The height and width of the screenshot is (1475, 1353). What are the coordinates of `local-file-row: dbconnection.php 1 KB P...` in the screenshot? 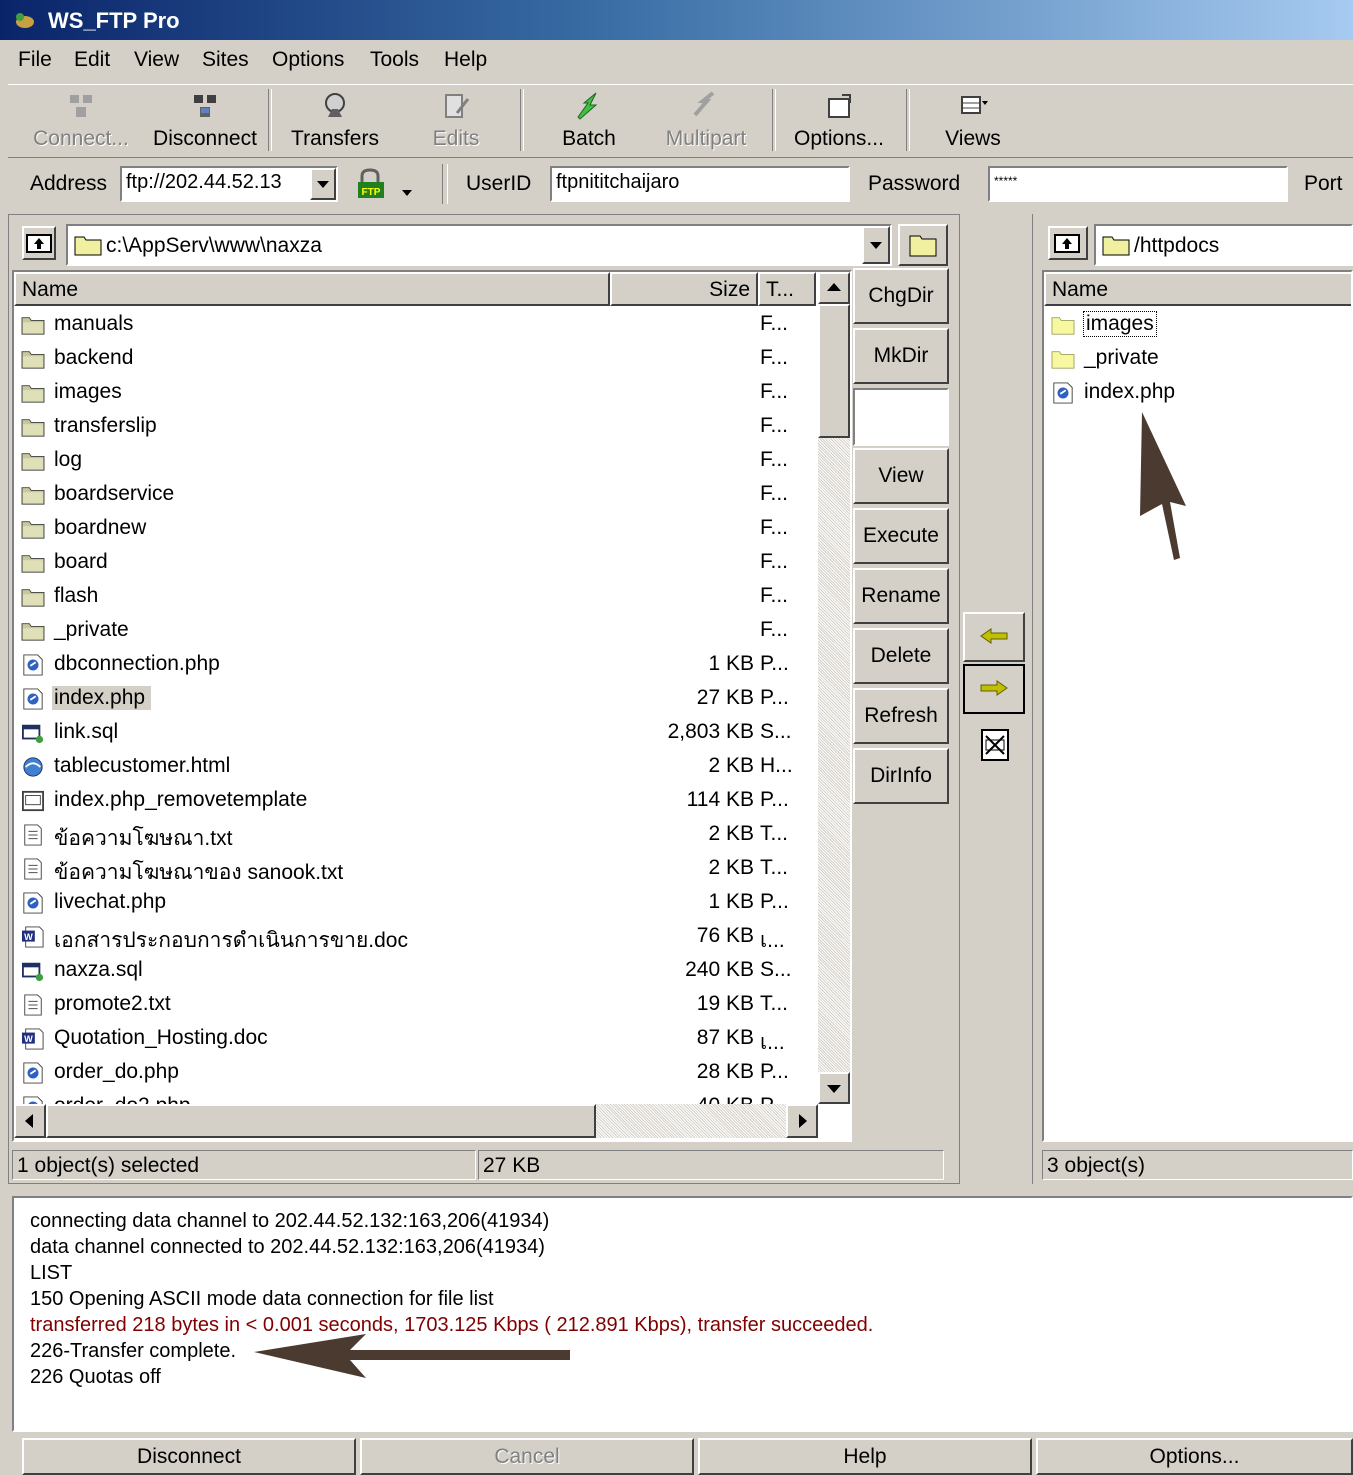 It's located at (416, 665).